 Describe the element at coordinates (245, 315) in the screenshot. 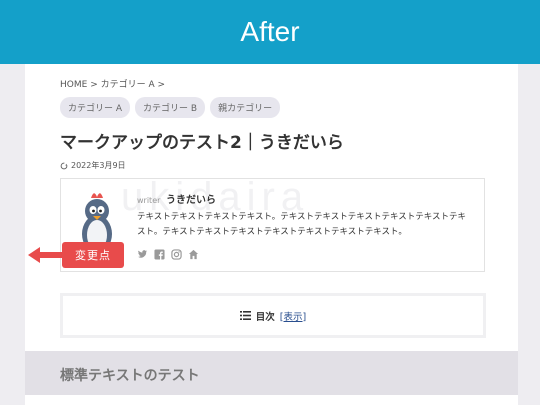

I see `list-icon` at that location.